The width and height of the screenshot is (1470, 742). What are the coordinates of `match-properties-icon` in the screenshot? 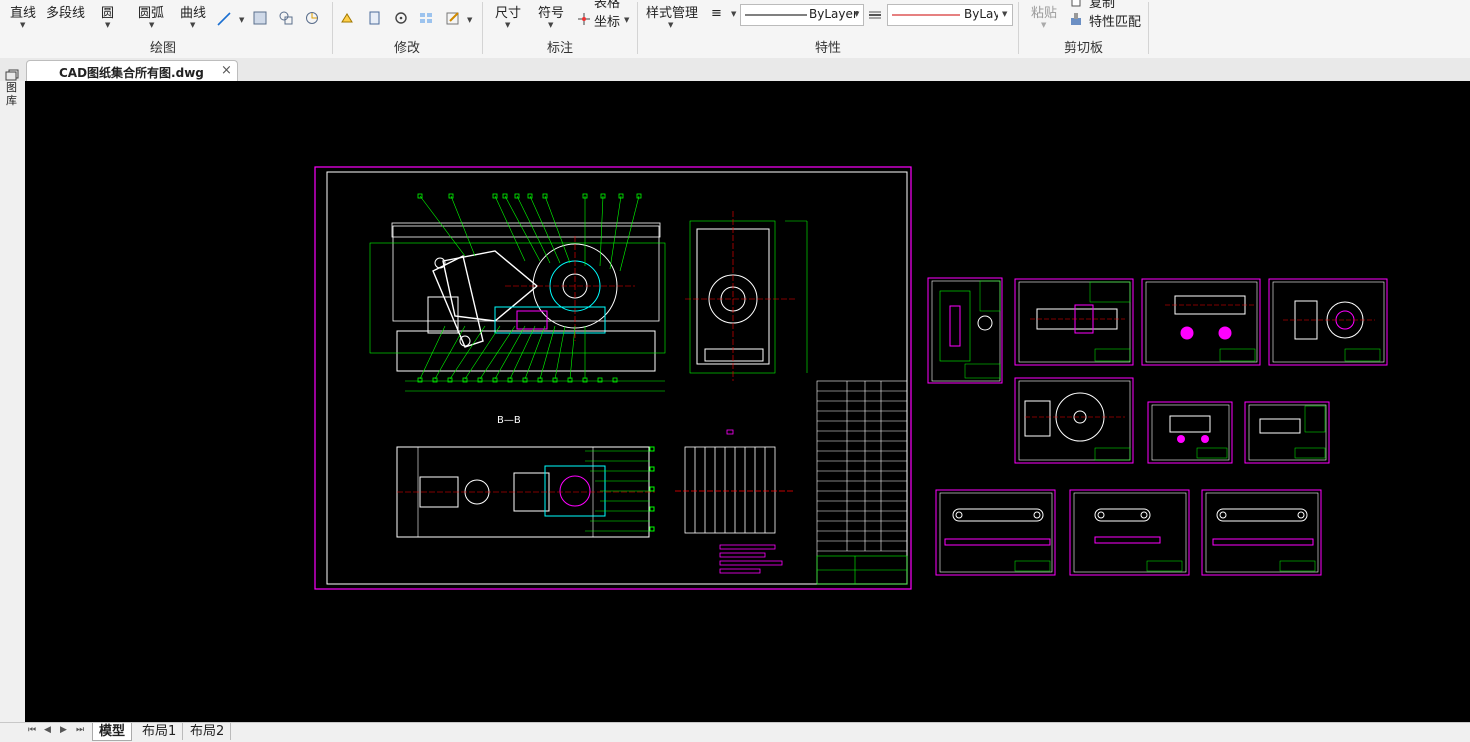 It's located at (1077, 19).